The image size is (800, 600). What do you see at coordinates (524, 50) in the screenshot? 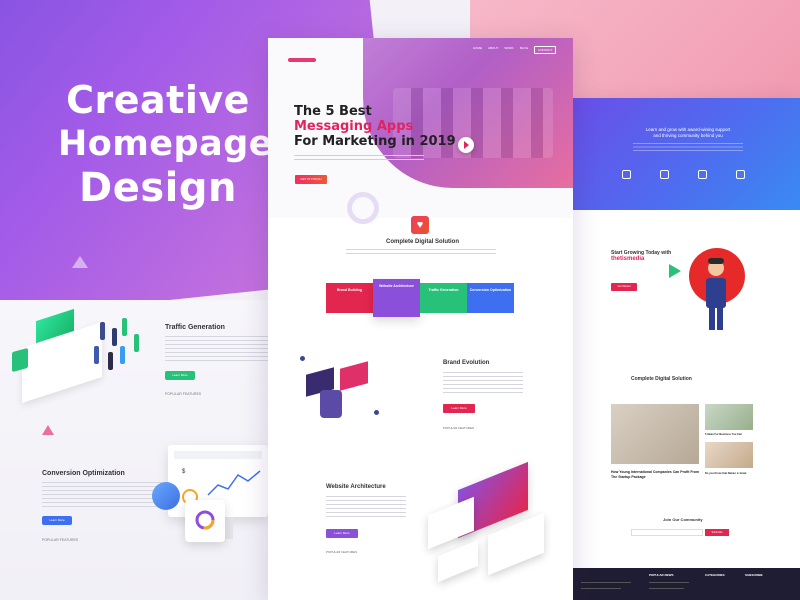
I see `nav-item: BLOG` at bounding box center [524, 50].